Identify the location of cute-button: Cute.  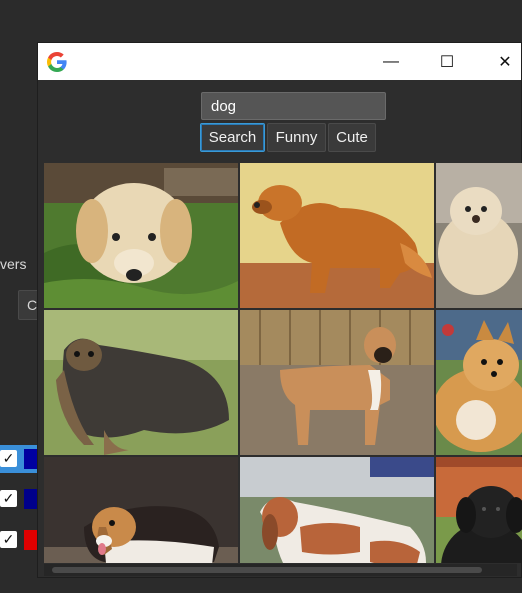
(352, 137).